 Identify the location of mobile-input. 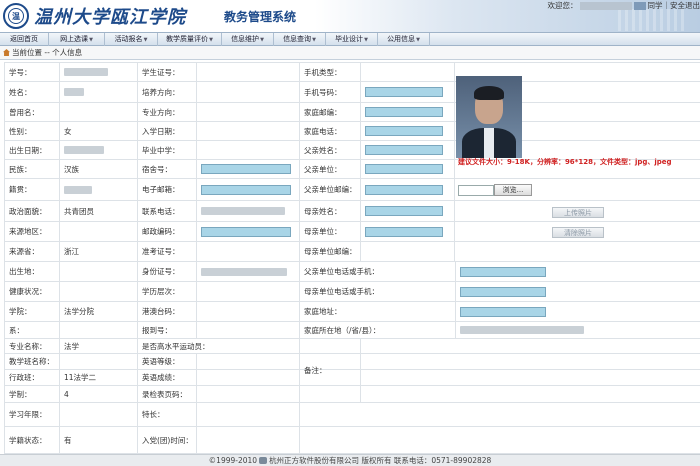
(404, 92).